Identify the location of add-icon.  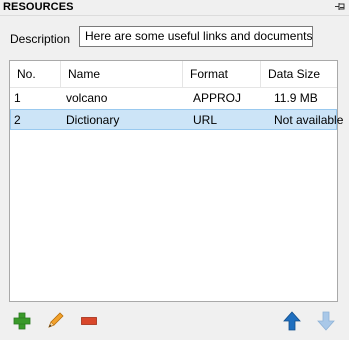
(22, 321).